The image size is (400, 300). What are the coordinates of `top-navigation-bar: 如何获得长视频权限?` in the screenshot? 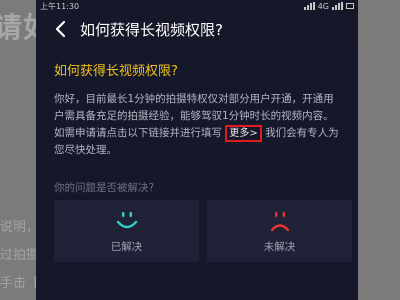 It's located at (197, 29).